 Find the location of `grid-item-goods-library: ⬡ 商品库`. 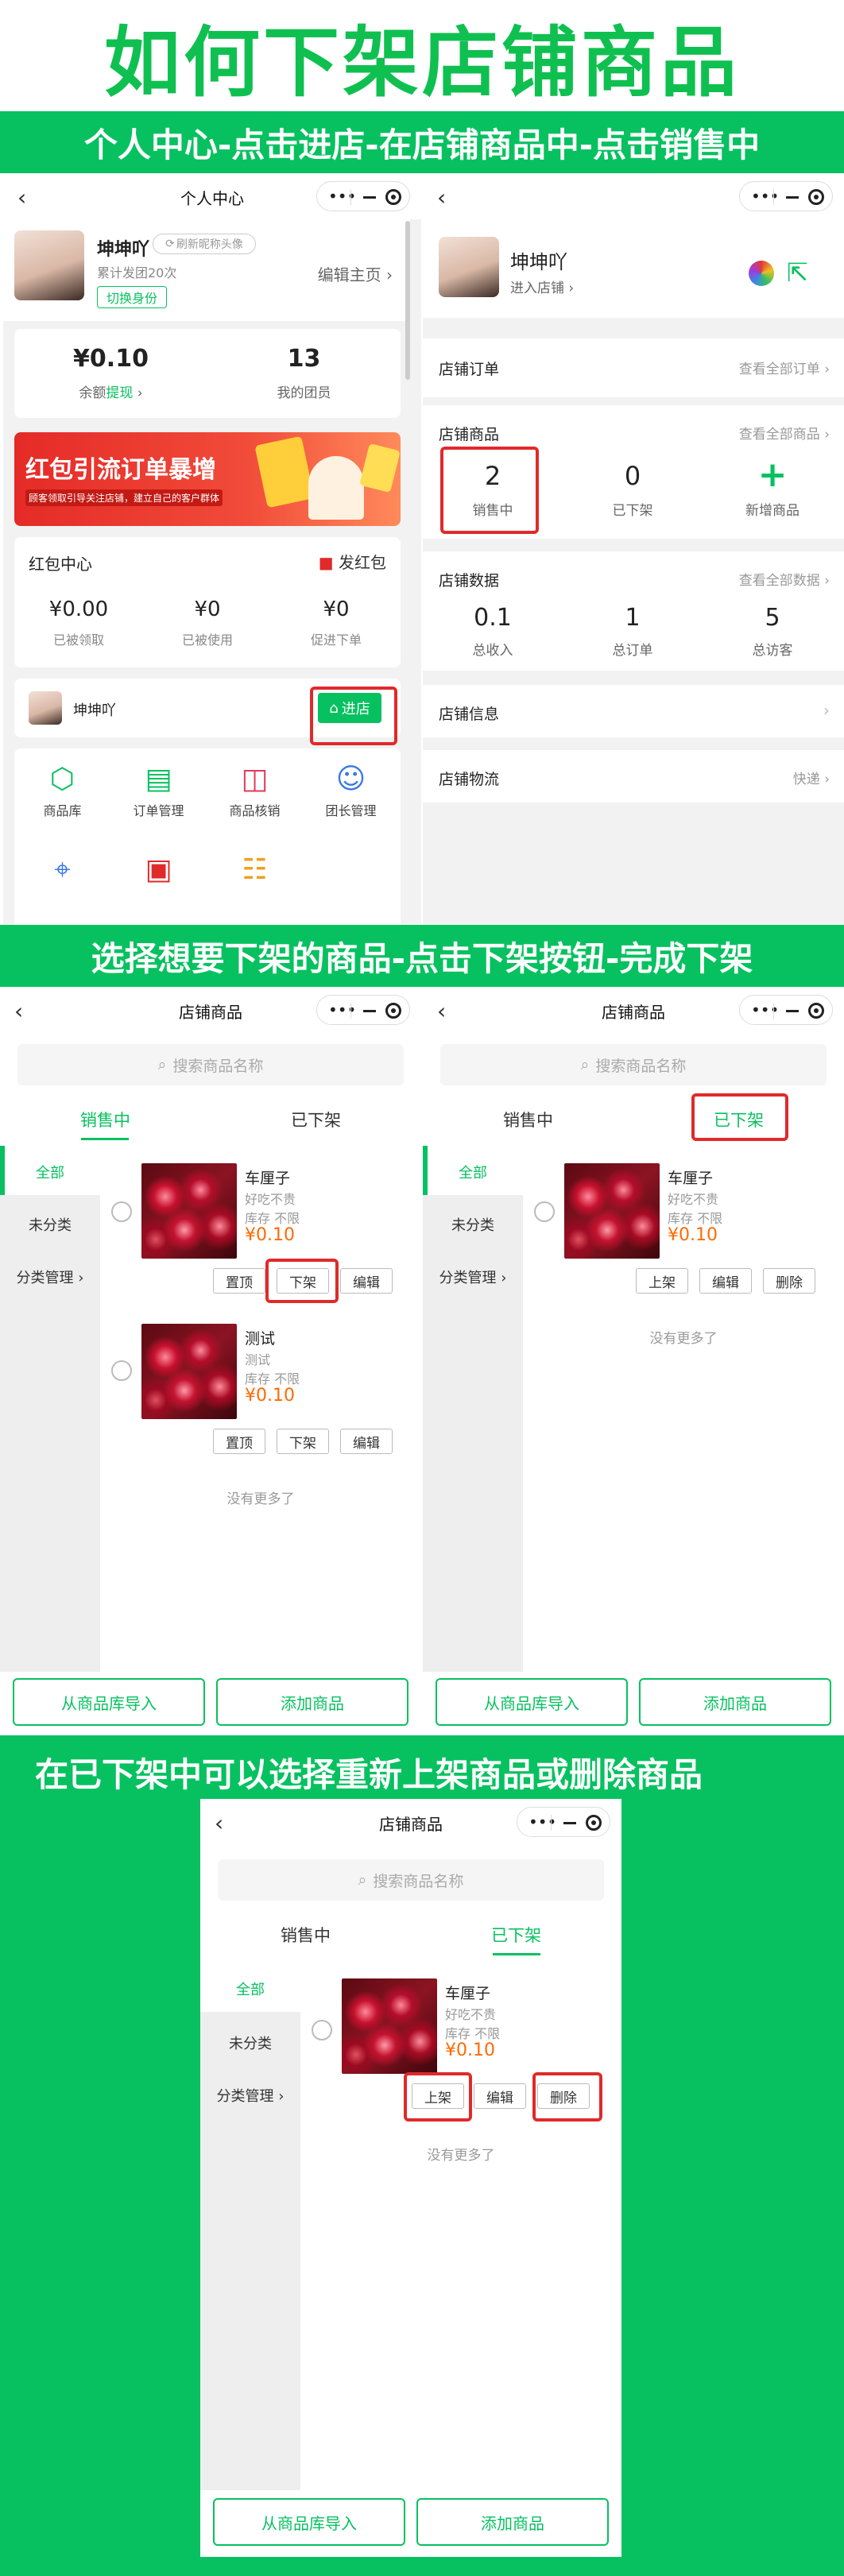

grid-item-goods-library: ⬡ 商品库 is located at coordinates (62, 791).